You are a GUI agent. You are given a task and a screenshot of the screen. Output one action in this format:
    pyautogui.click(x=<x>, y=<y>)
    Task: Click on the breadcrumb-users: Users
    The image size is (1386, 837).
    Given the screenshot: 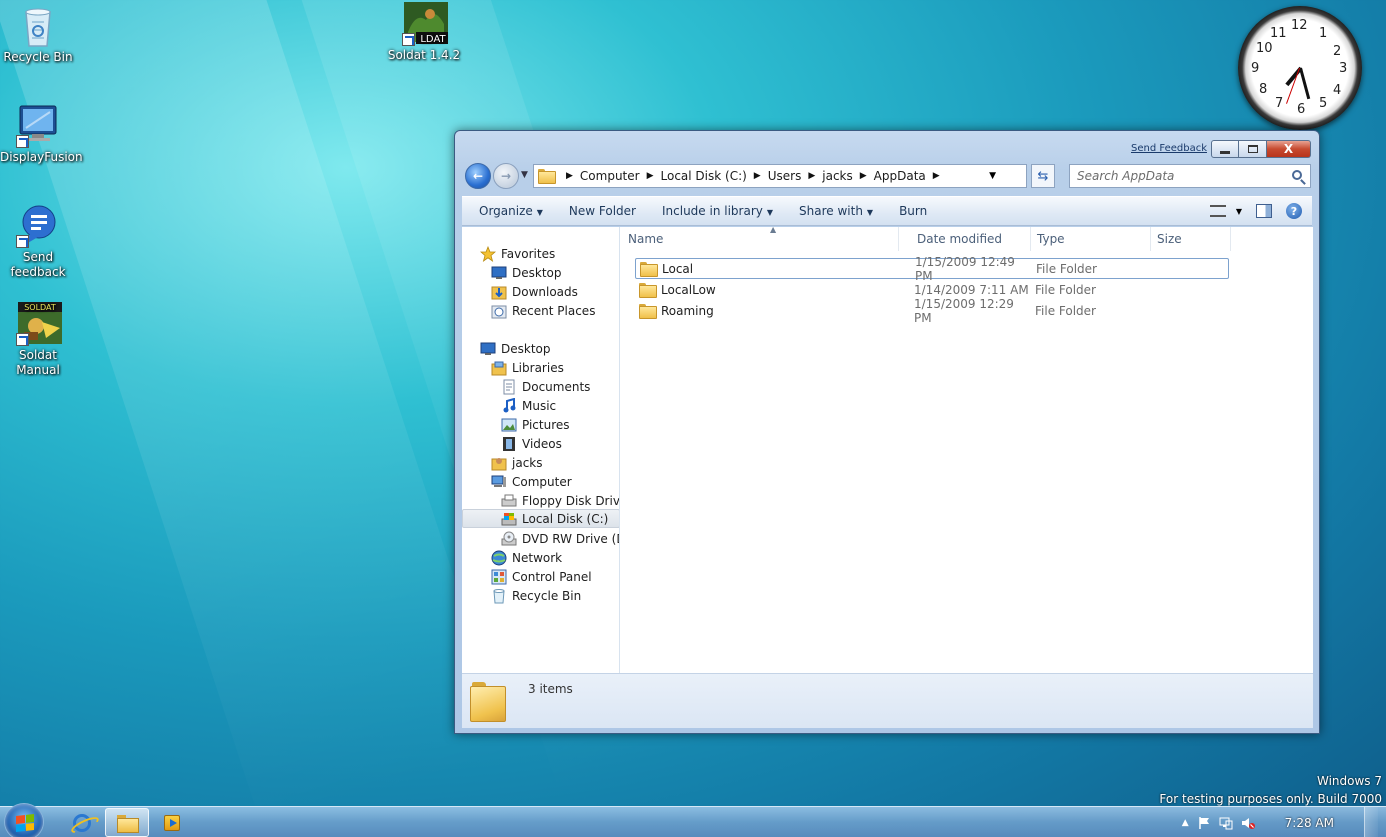 What is the action you would take?
    pyautogui.click(x=785, y=176)
    